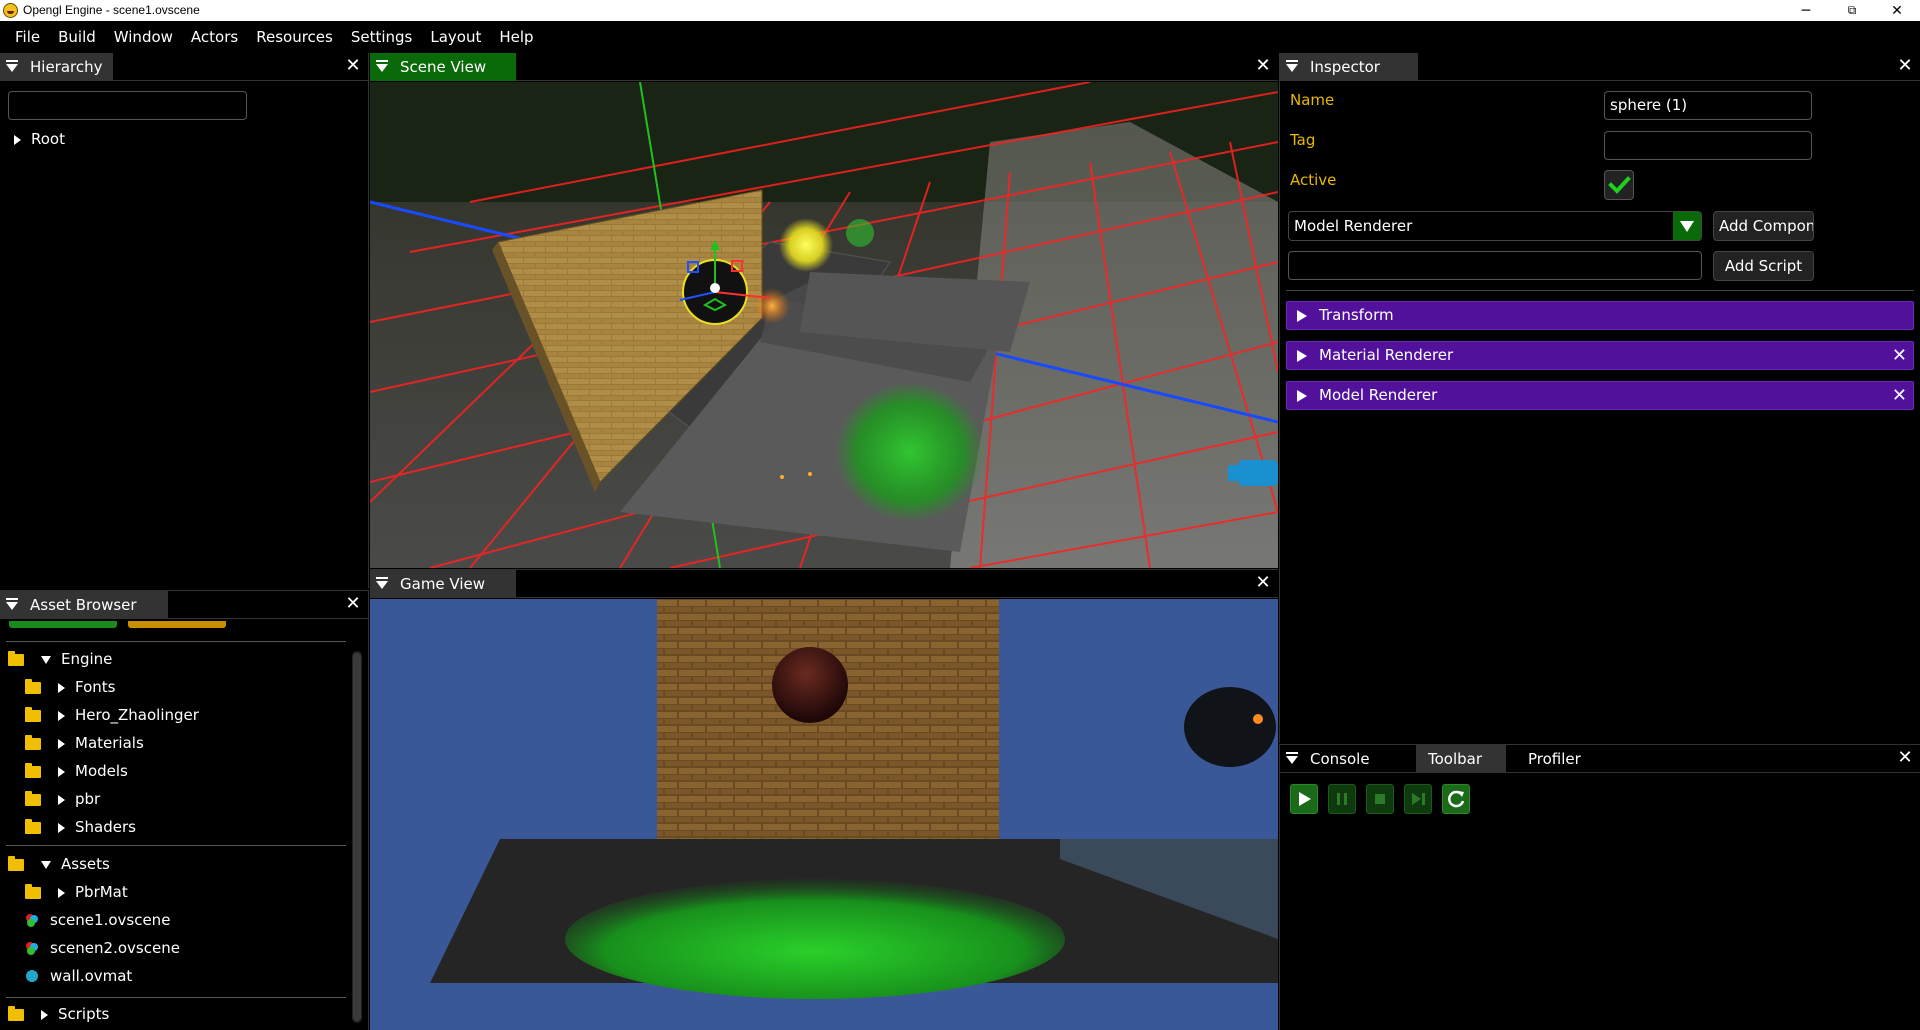 Image resolution: width=1920 pixels, height=1030 pixels. What do you see at coordinates (1600, 67) in the screenshot?
I see `inspector-header: Inspector ✕` at bounding box center [1600, 67].